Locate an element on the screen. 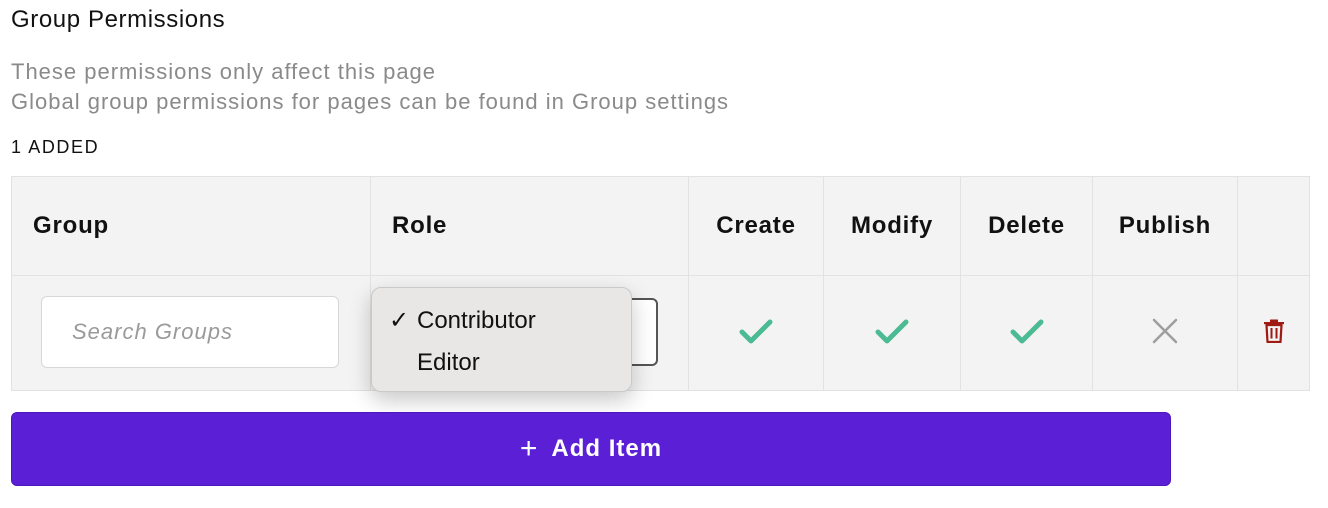  header-modify: Modify is located at coordinates (892, 226).